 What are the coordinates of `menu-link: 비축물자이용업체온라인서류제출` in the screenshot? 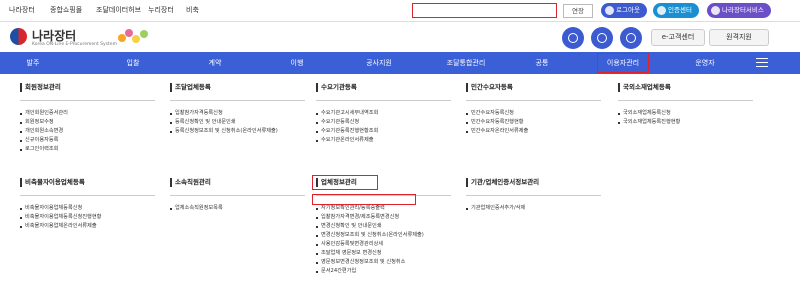 It's located at (87, 226).